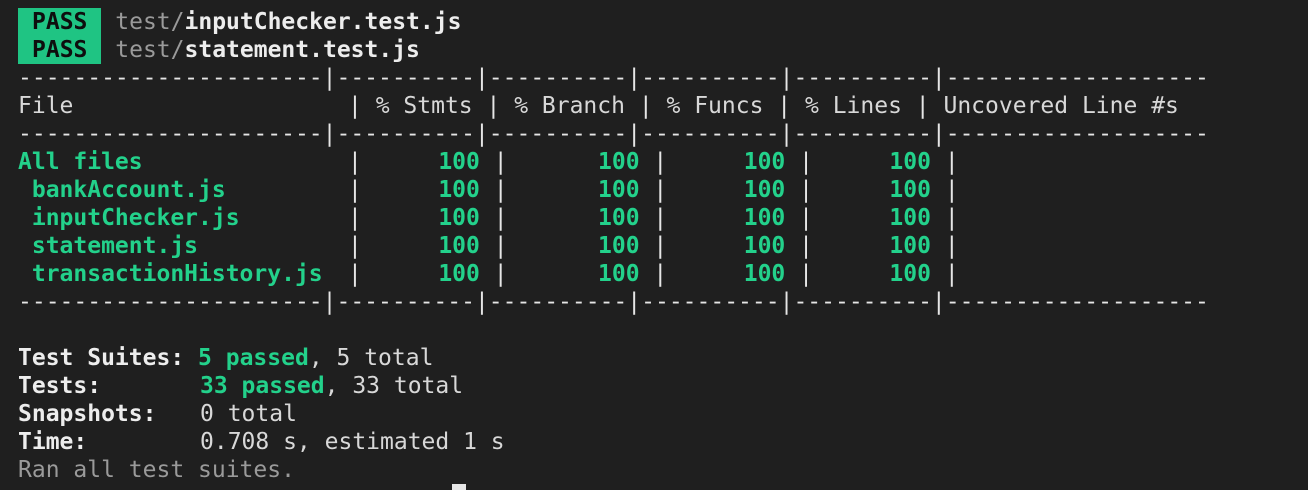 This screenshot has height=490, width=1308. I want to click on row-file-name: inputChecker.js, so click(129, 218).